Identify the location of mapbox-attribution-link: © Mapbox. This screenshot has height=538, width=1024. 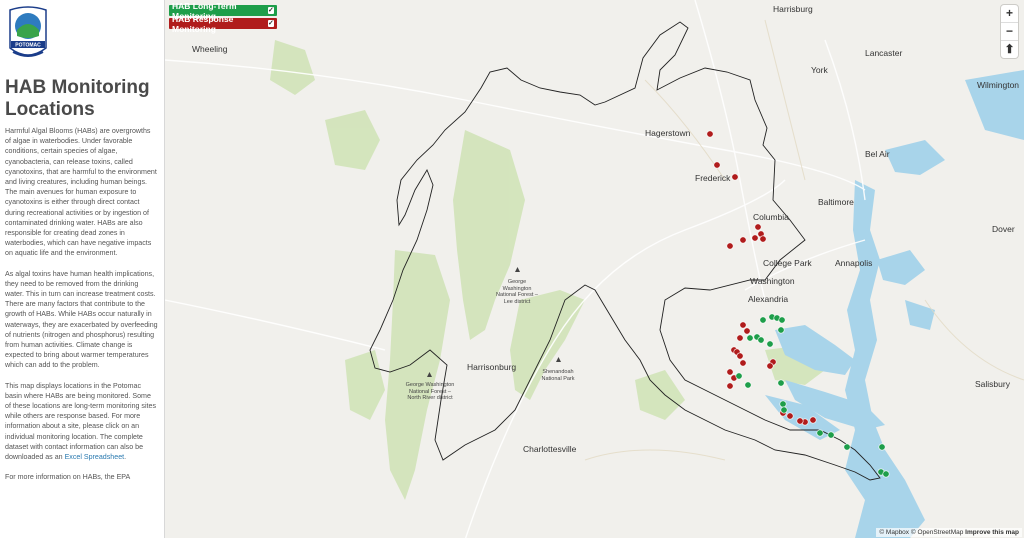
(894, 532).